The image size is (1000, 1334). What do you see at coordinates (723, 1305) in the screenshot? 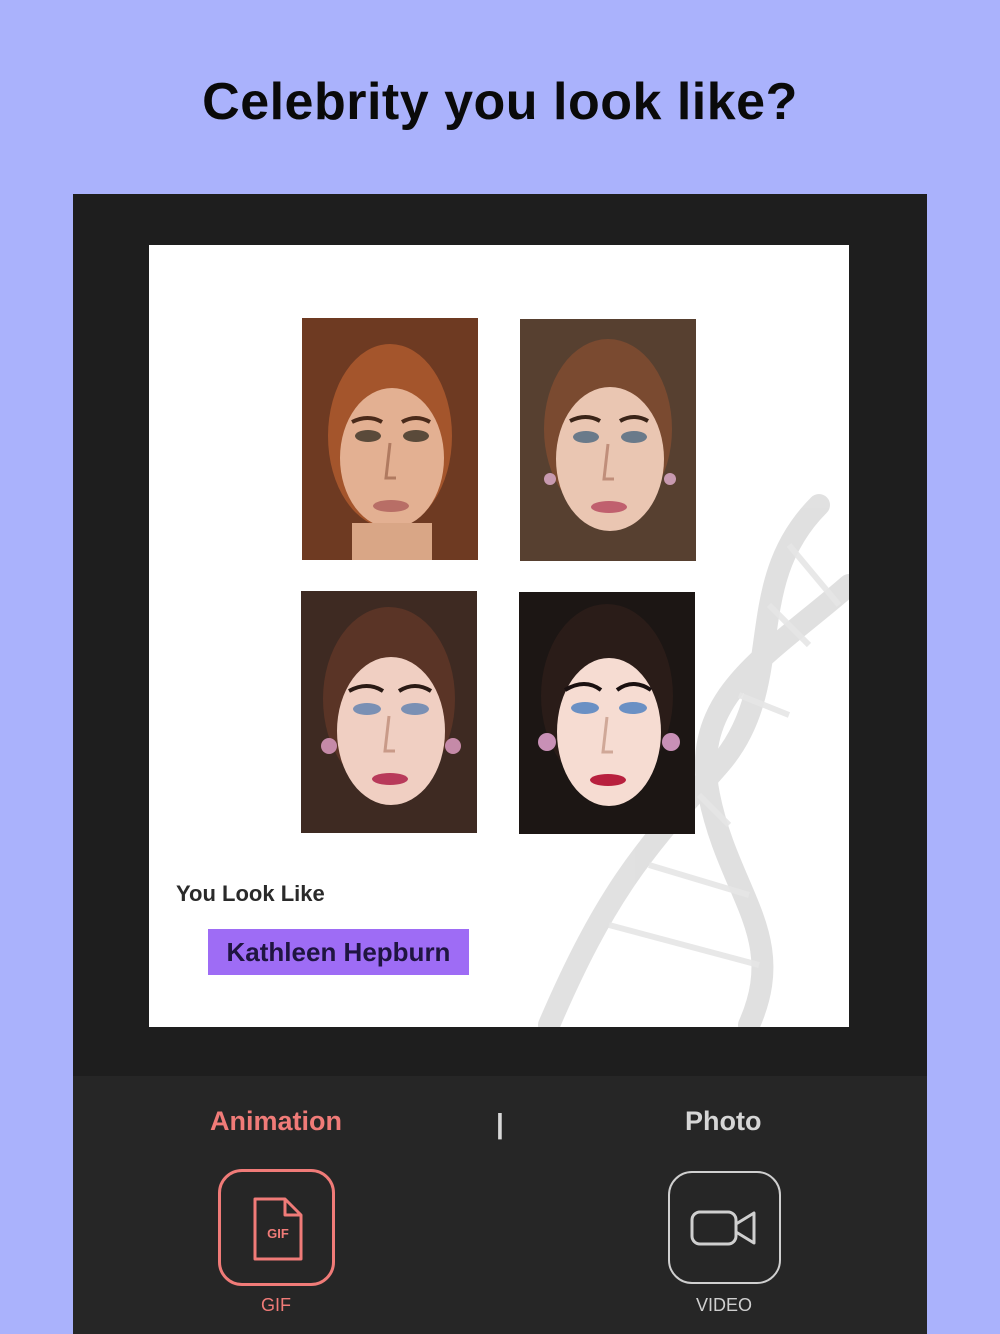
I see `video-label: VIDEO` at bounding box center [723, 1305].